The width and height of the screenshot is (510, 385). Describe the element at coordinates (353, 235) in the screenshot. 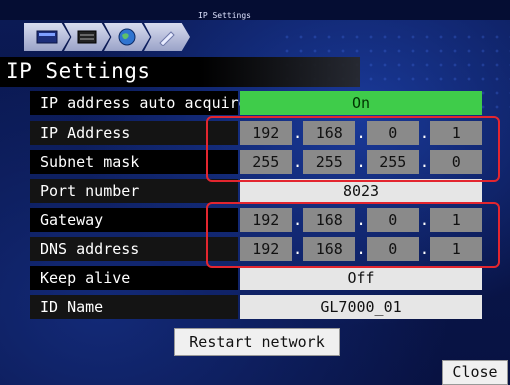

I see `highlight-box-gateway-dns` at that location.